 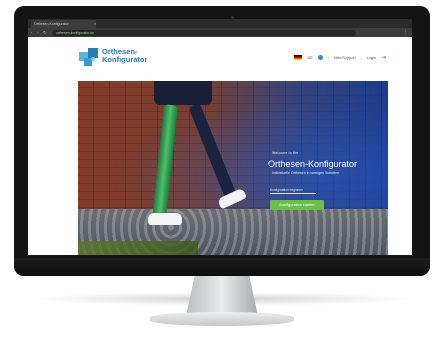 I want to click on german-flag-icon, so click(x=298, y=57).